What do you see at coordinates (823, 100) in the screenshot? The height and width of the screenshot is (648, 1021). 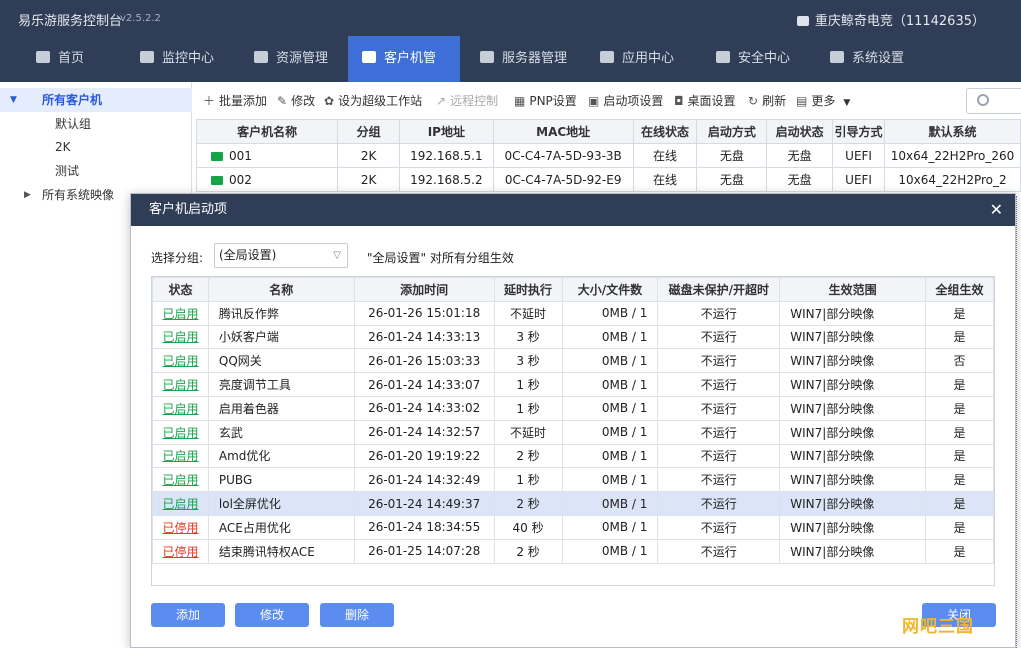 I see `more-button: ▤ 更多 ▼` at bounding box center [823, 100].